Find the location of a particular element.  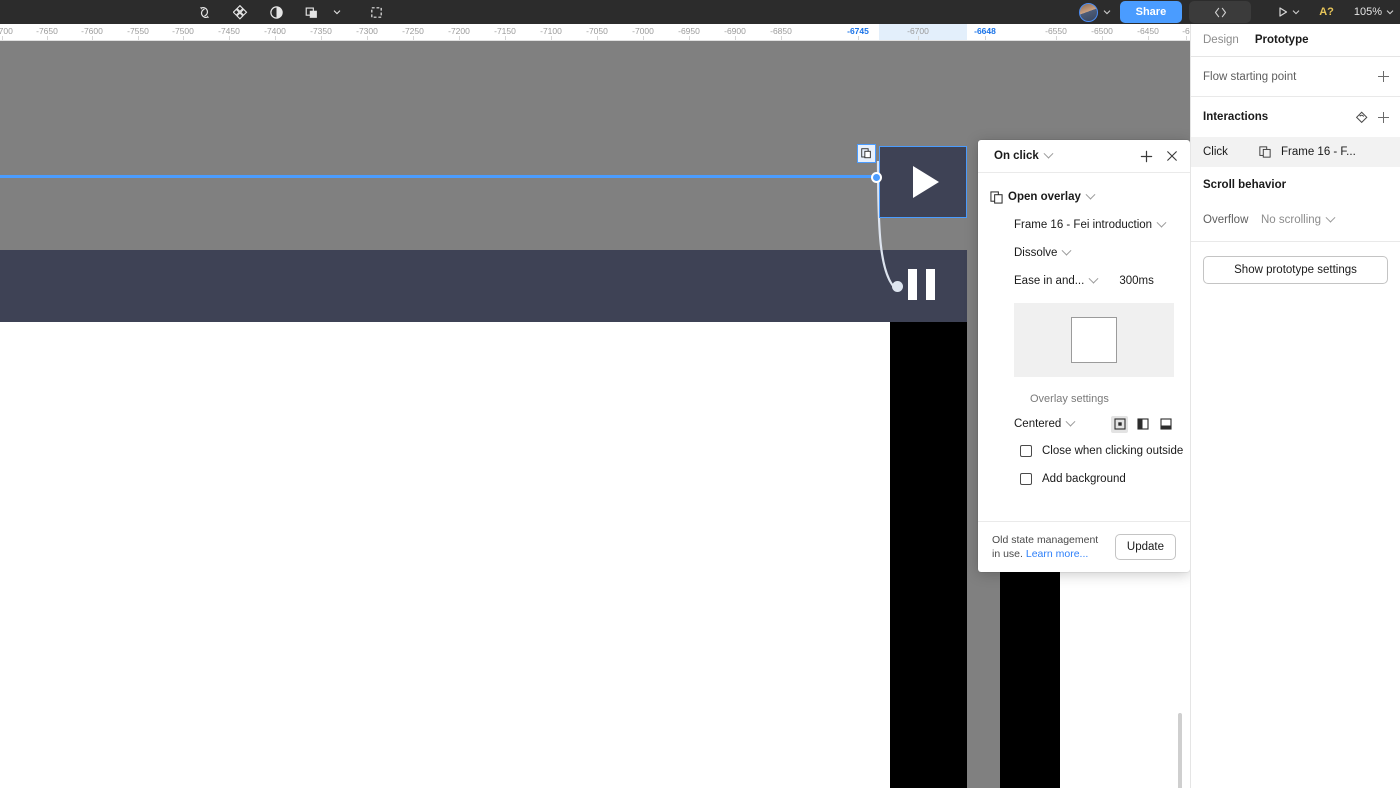

share-button-label: Share is located at coordinates (1151, 12).